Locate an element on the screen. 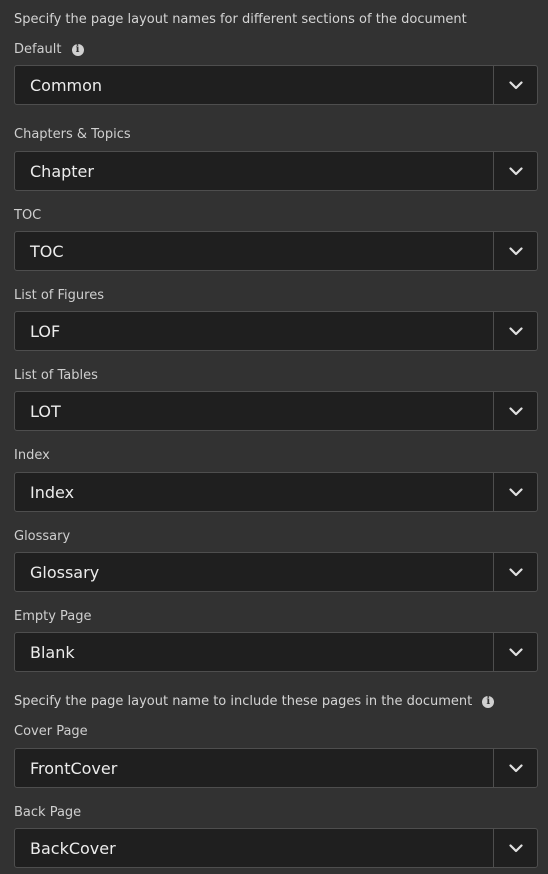 The image size is (548, 874). select-value: FrontCover is located at coordinates (74, 768).